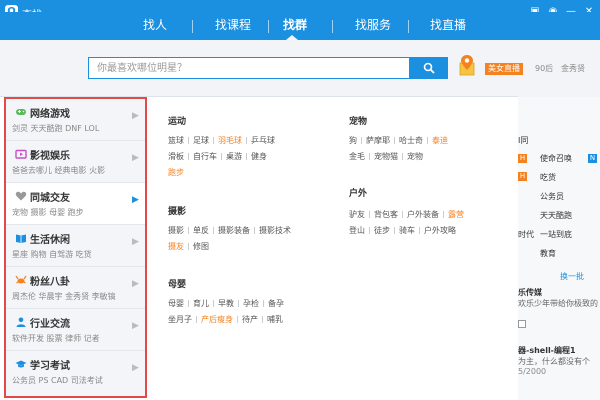 Image resolution: width=600 pixels, height=400 pixels. What do you see at coordinates (75, 330) in the screenshot?
I see `sidebar-item-industry: 行业交流 软件开发 股票 律师 记者 ▶` at bounding box center [75, 330].